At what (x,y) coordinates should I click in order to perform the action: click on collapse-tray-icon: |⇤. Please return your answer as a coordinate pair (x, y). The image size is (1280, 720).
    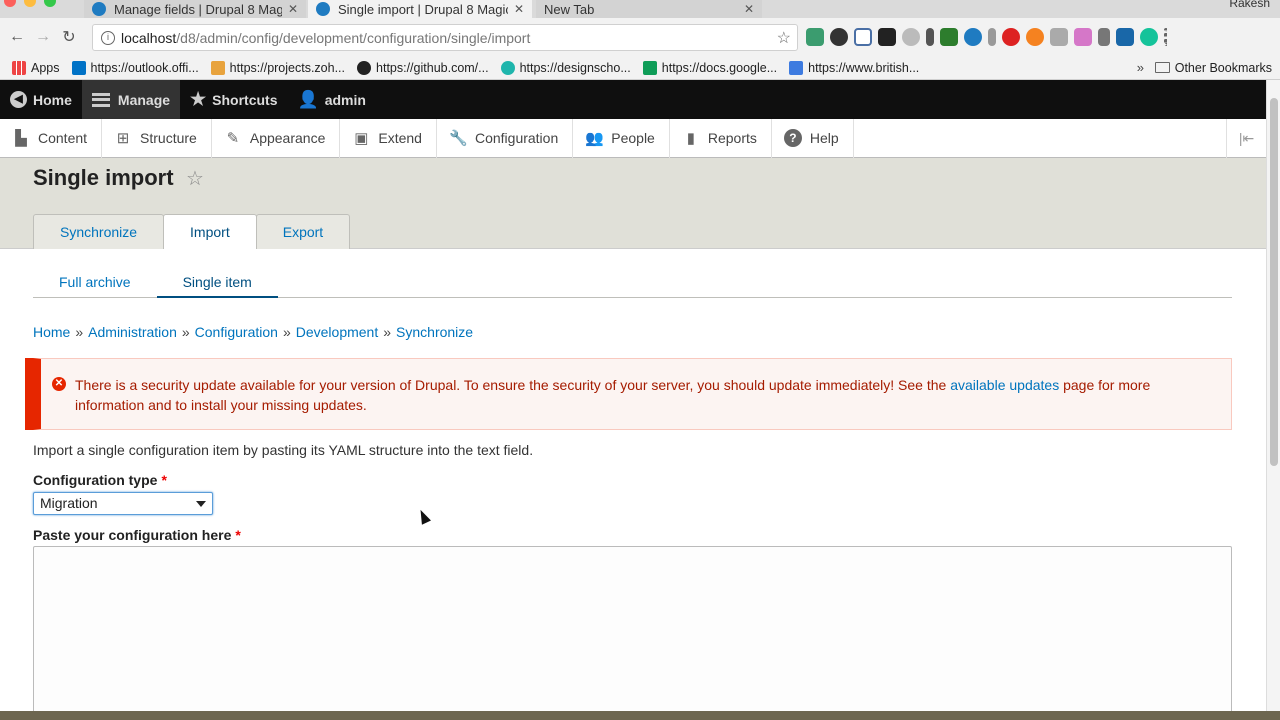
    Looking at the image, I should click on (1246, 138).